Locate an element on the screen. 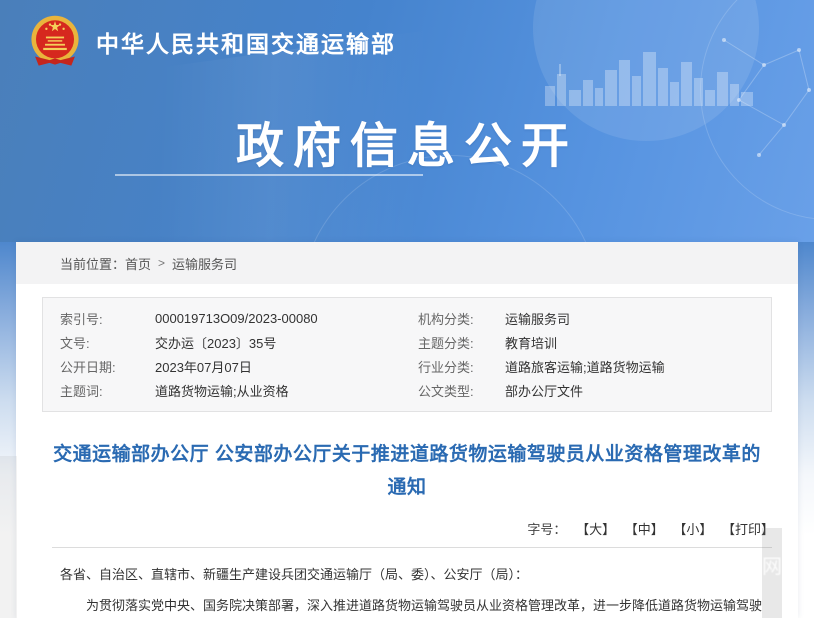  title-divider is located at coordinates (412, 547).